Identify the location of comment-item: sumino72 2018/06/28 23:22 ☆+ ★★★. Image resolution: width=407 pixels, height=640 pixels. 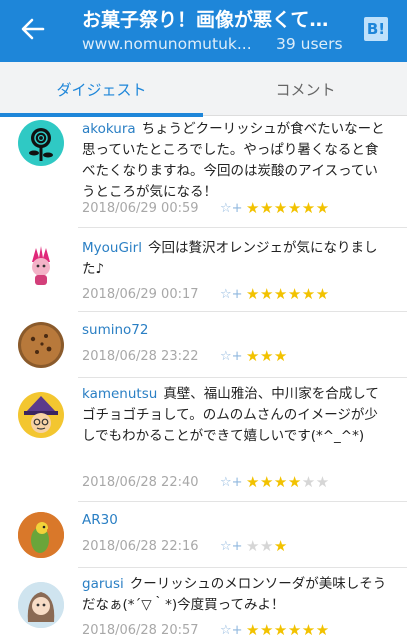
(203, 345).